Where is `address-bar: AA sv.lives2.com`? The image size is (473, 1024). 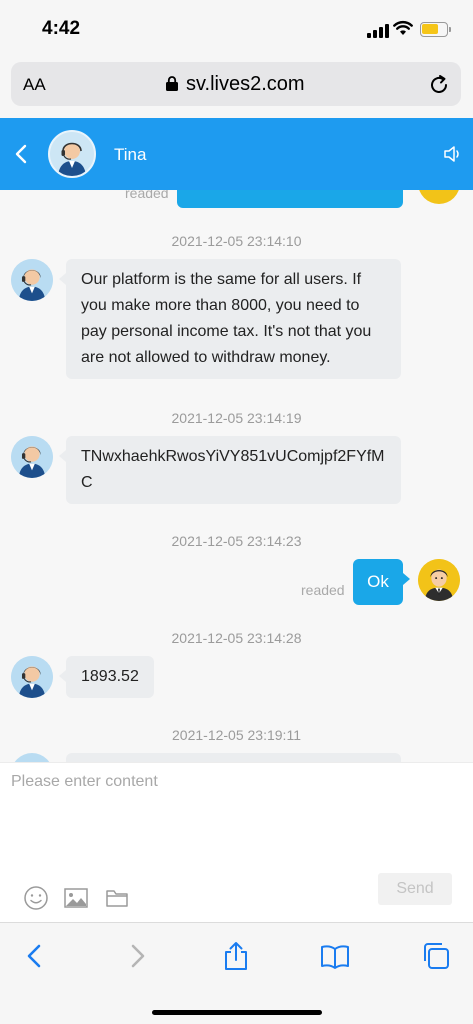
address-bar: AA sv.lives2.com is located at coordinates (236, 84).